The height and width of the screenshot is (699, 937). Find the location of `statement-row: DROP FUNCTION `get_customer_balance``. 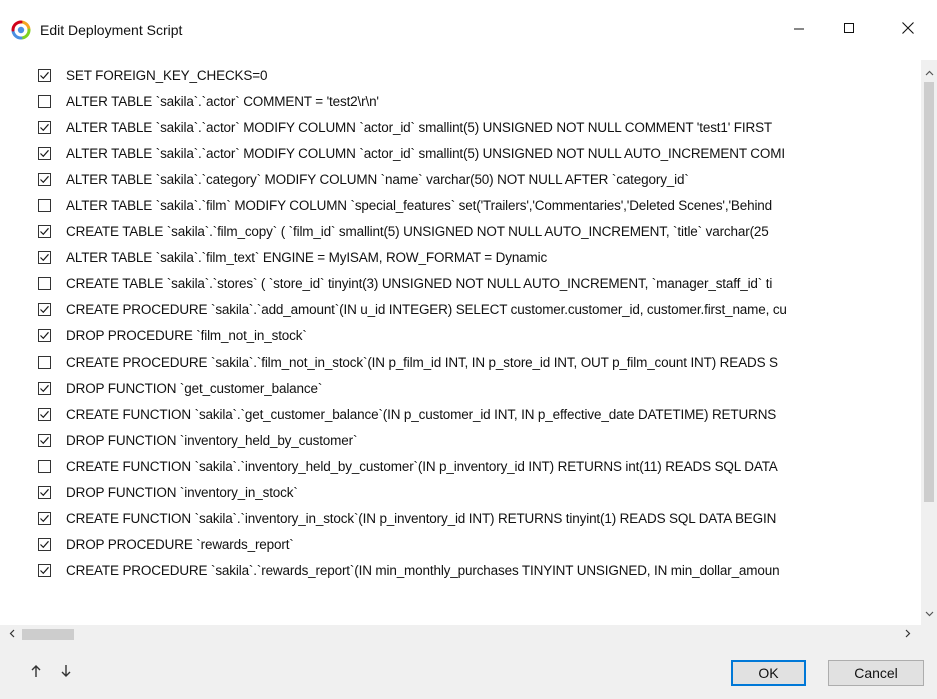

statement-row: DROP FUNCTION `get_customer_balance` is located at coordinates (472, 388).